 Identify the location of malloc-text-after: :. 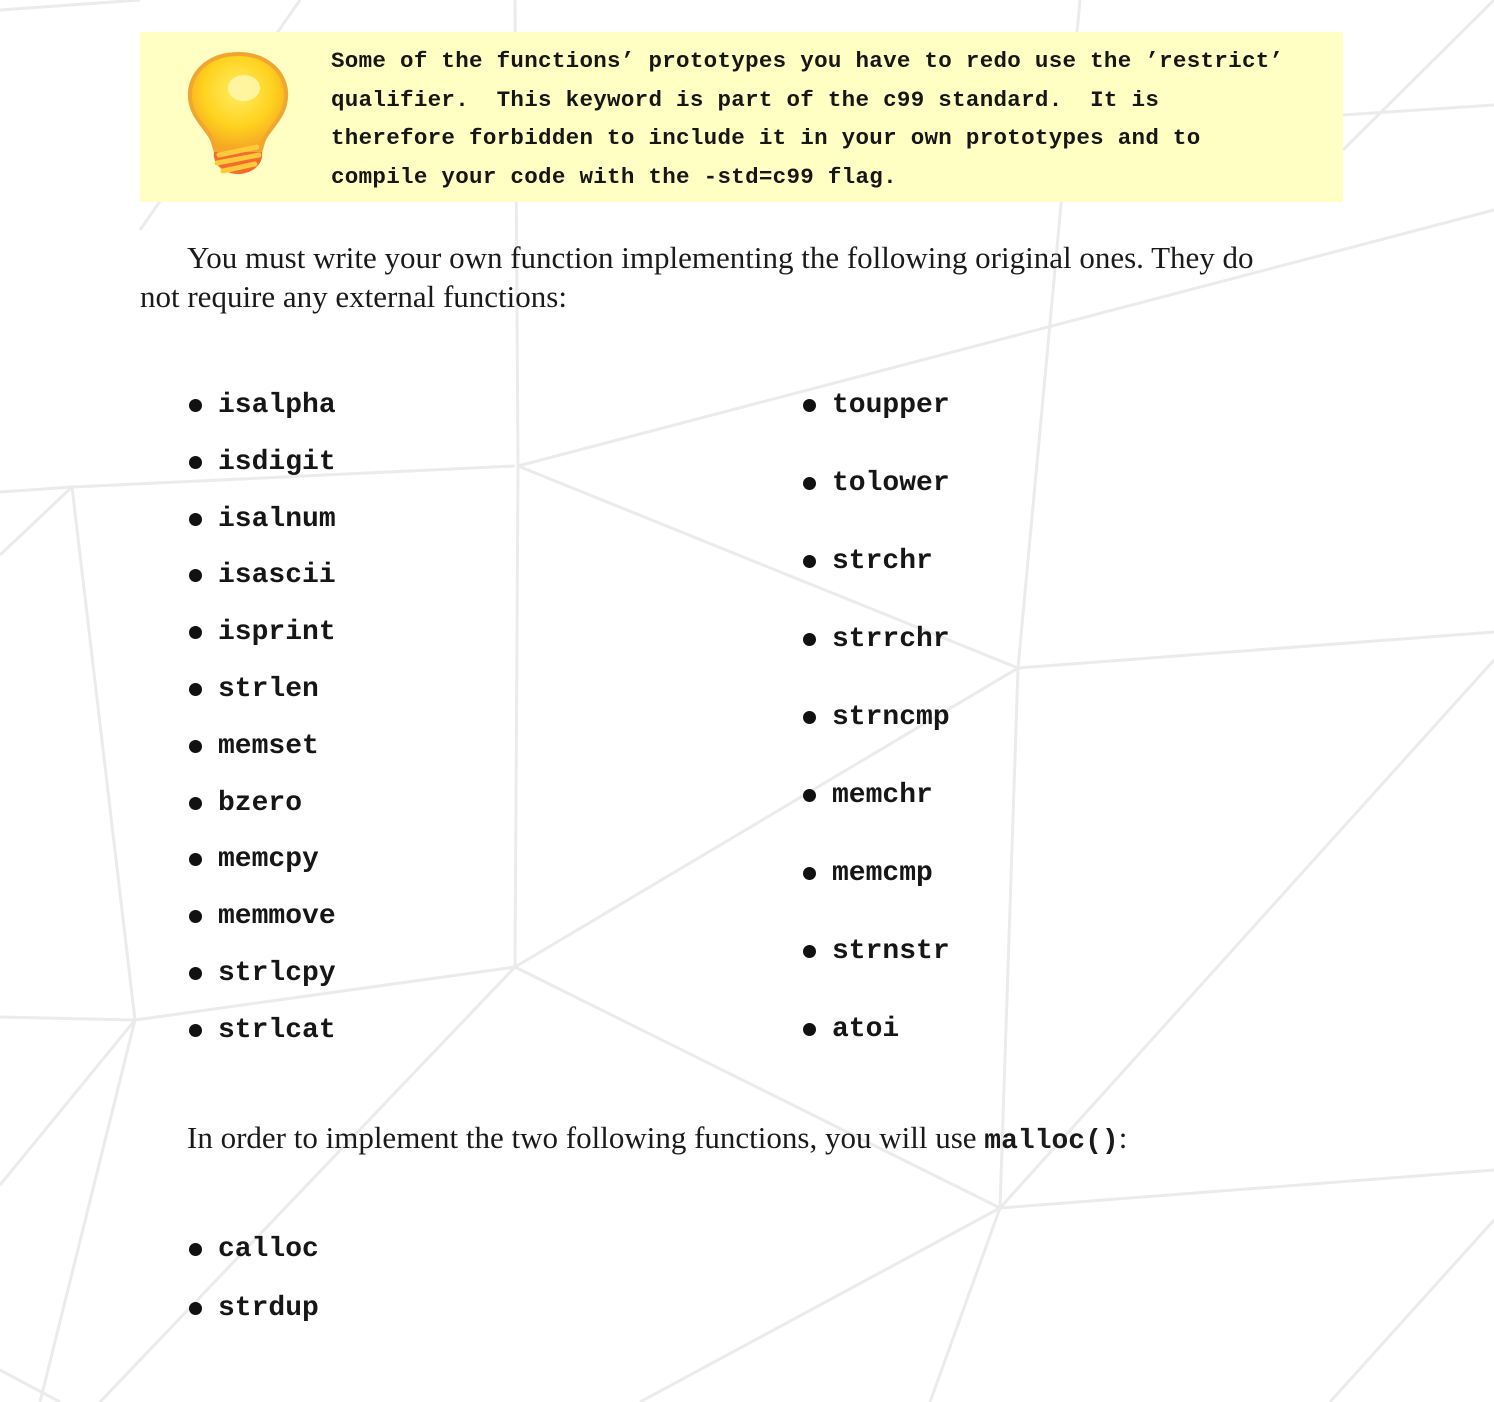
(1123, 1137).